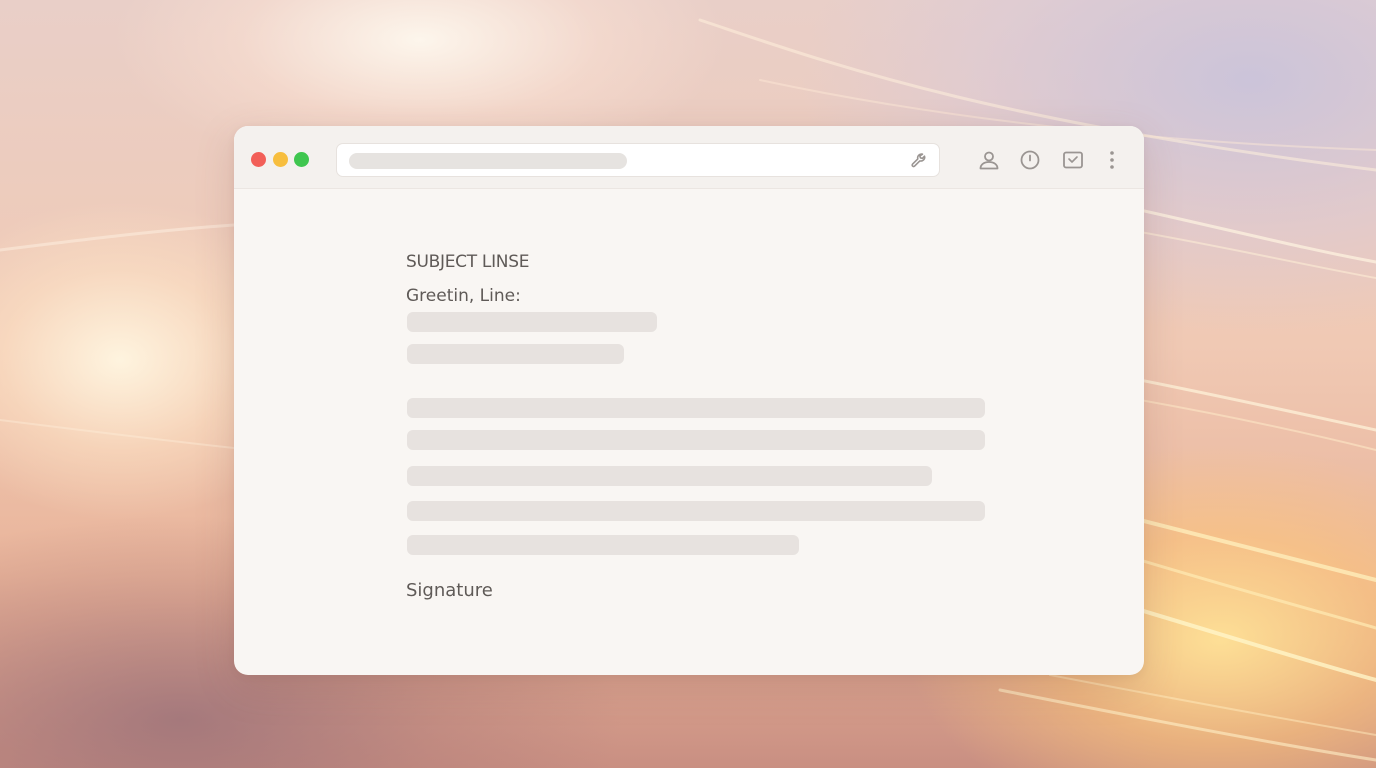  What do you see at coordinates (258, 159) in the screenshot?
I see `close-window-button` at bounding box center [258, 159].